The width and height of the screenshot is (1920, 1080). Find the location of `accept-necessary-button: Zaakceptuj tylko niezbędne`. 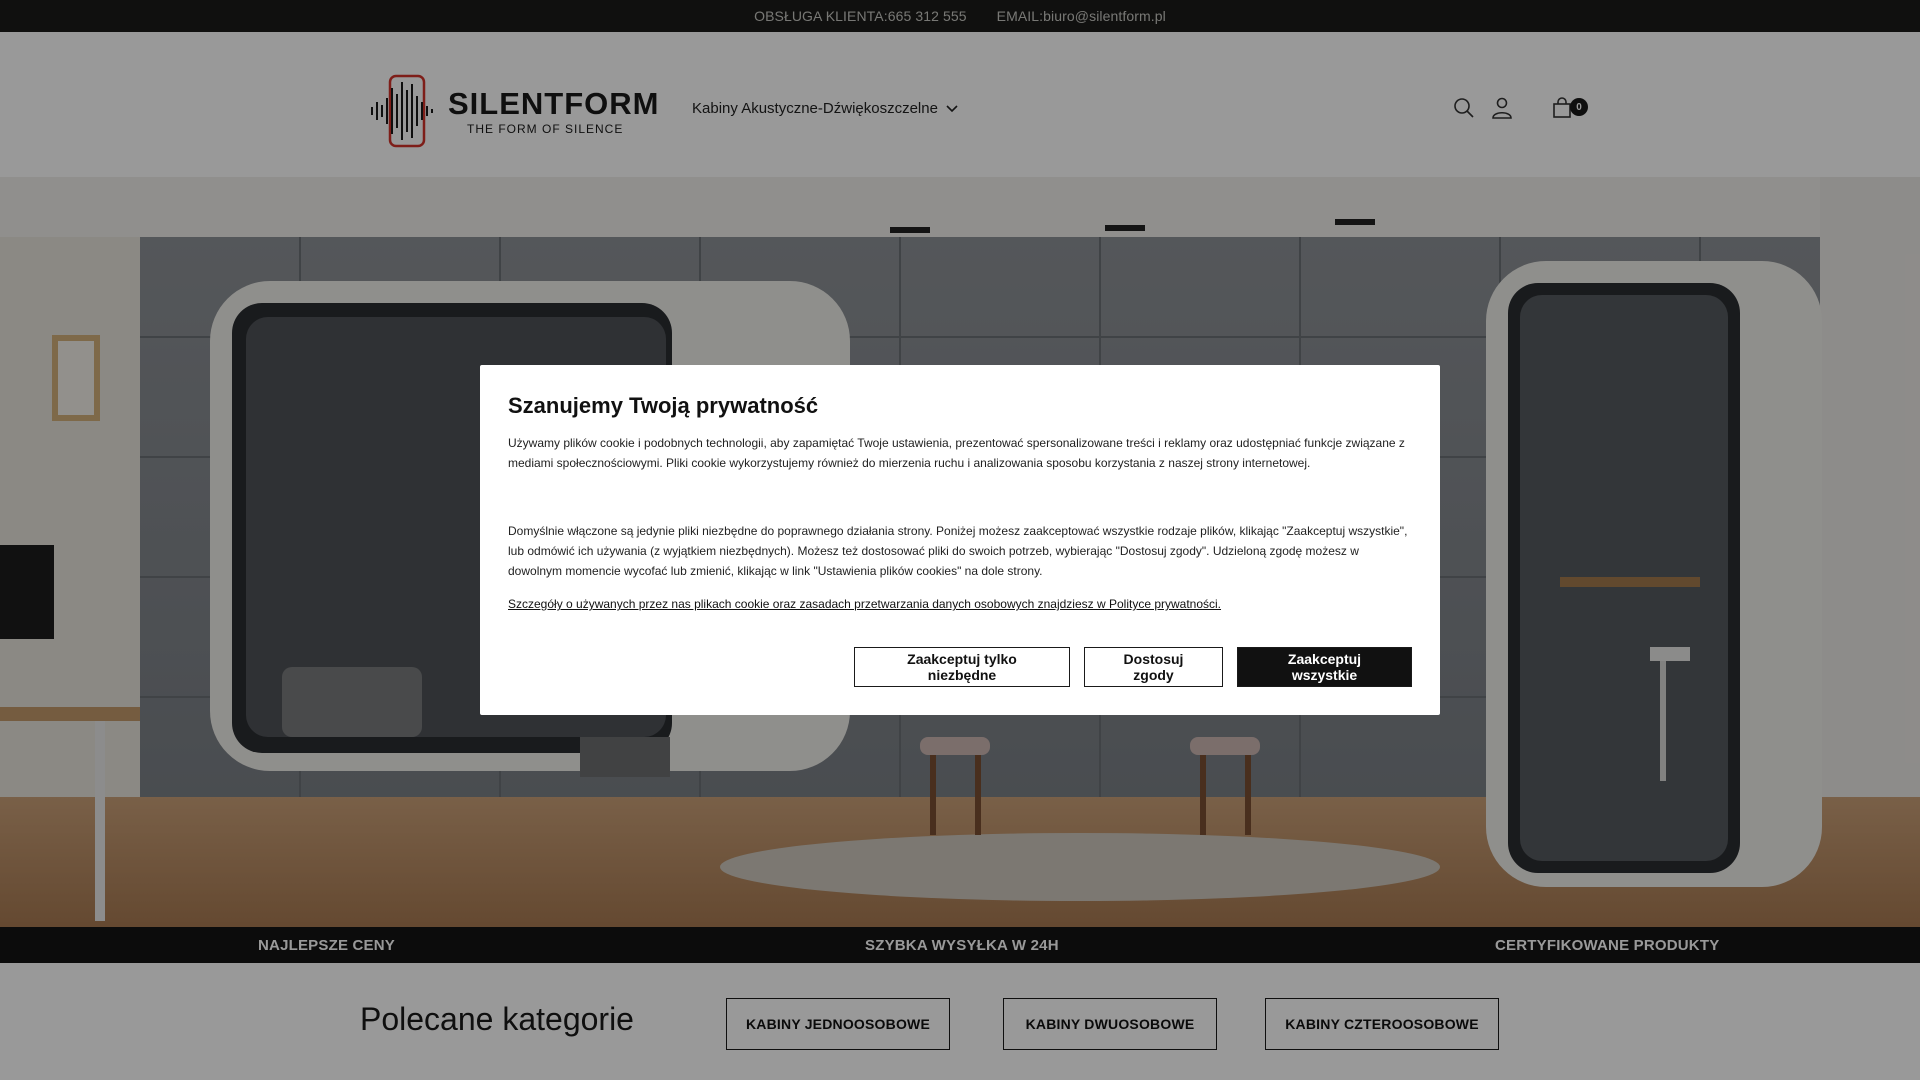

accept-necessary-button: Zaakceptuj tylko niezbędne is located at coordinates (962, 667).